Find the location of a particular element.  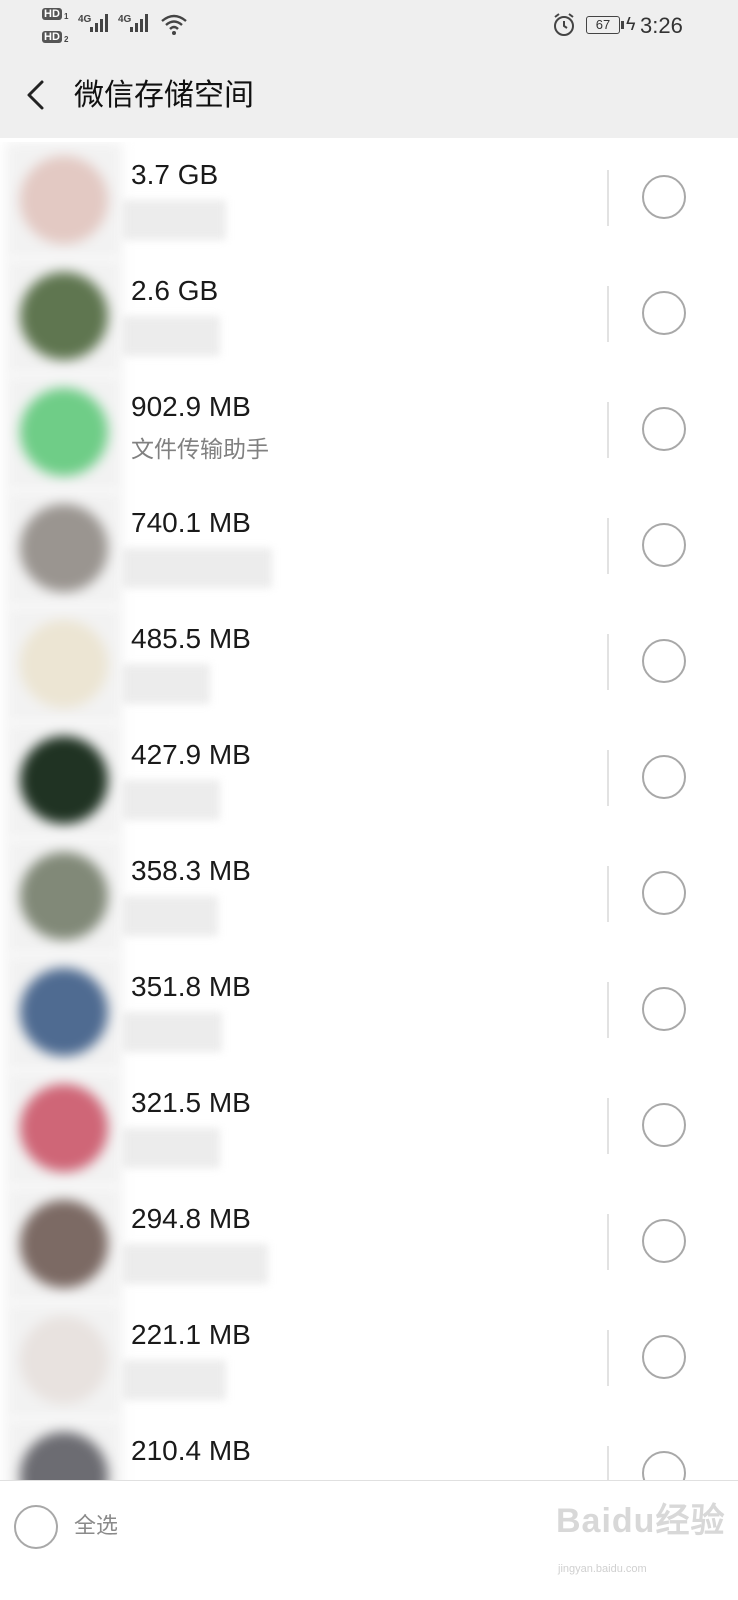

chat-list-item: 2.6 GB is located at coordinates (369, 316).